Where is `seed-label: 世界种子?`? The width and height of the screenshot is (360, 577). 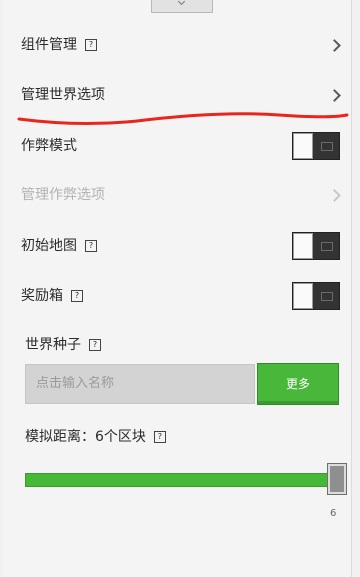 seed-label: 世界种子? is located at coordinates (63, 345).